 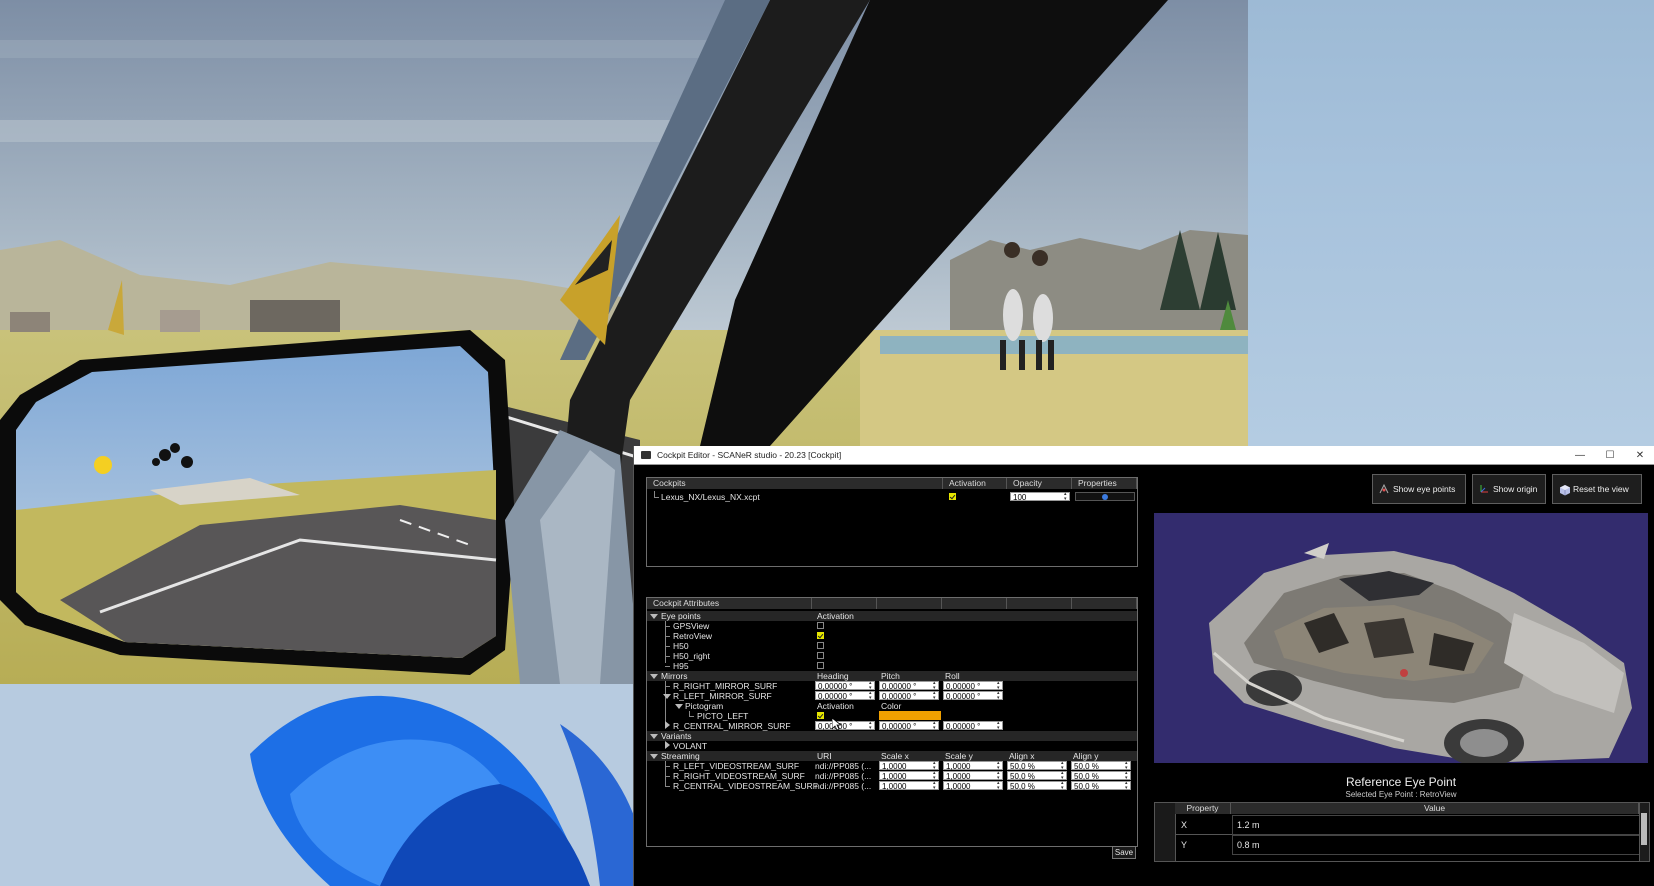 What do you see at coordinates (691, 656) in the screenshot?
I see `eye-point-h50-right: H50_right` at bounding box center [691, 656].